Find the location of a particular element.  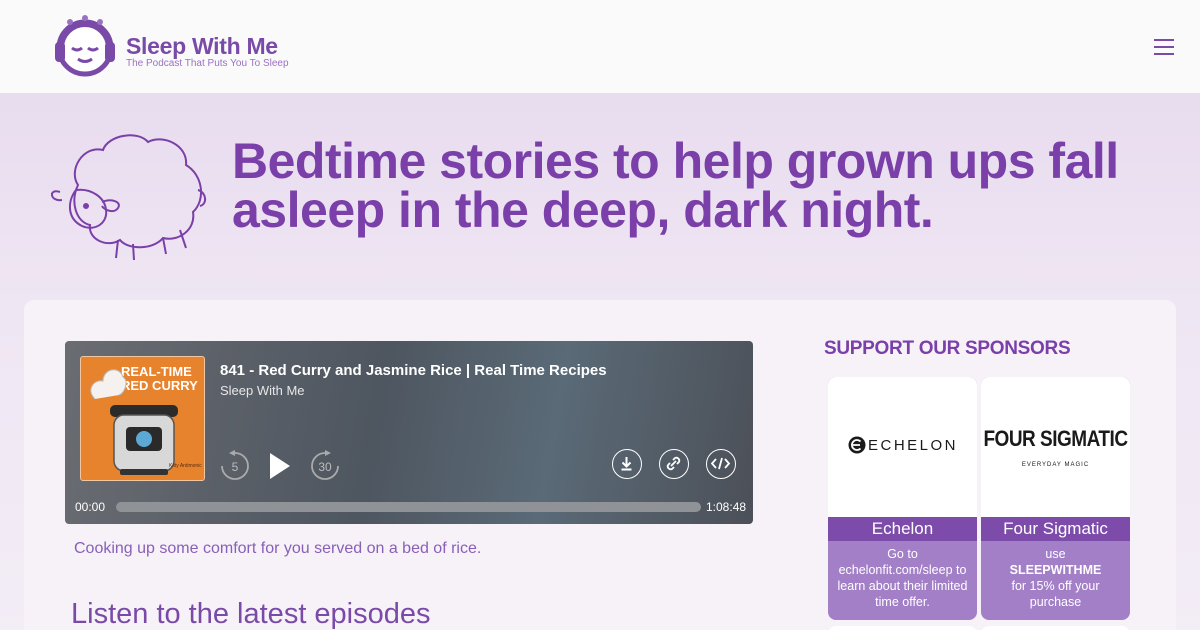

echelon-logo-icon is located at coordinates (857, 445).